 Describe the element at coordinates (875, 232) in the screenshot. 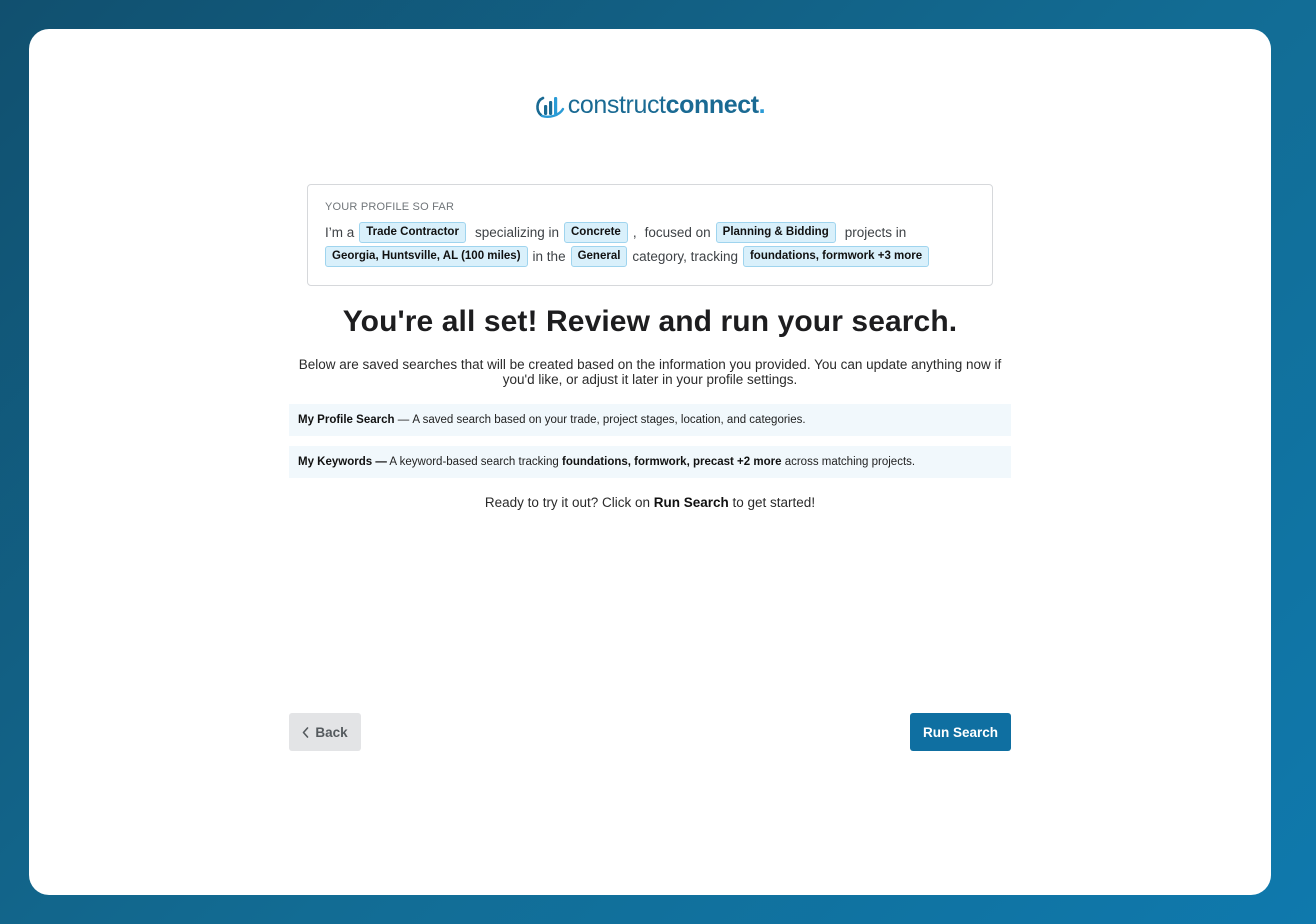

I see `profile-text: projects in` at that location.